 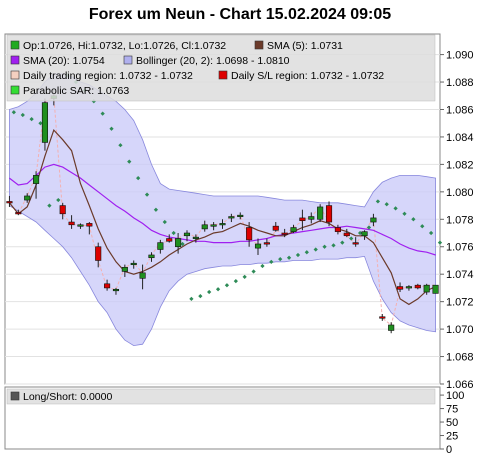 What do you see at coordinates (15, 396) in the screenshot?
I see `sub-legend-swatch` at bounding box center [15, 396].